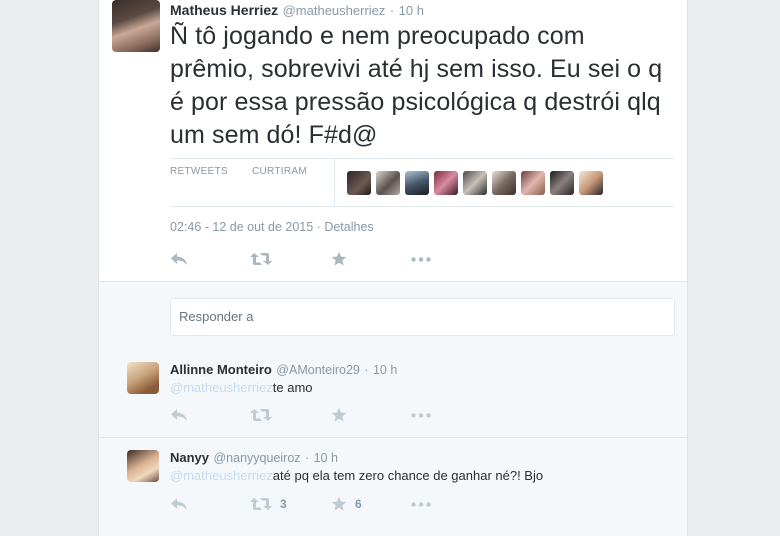 The width and height of the screenshot is (780, 536). I want to click on reply-text: @matheusherriezte amo, so click(241, 387).